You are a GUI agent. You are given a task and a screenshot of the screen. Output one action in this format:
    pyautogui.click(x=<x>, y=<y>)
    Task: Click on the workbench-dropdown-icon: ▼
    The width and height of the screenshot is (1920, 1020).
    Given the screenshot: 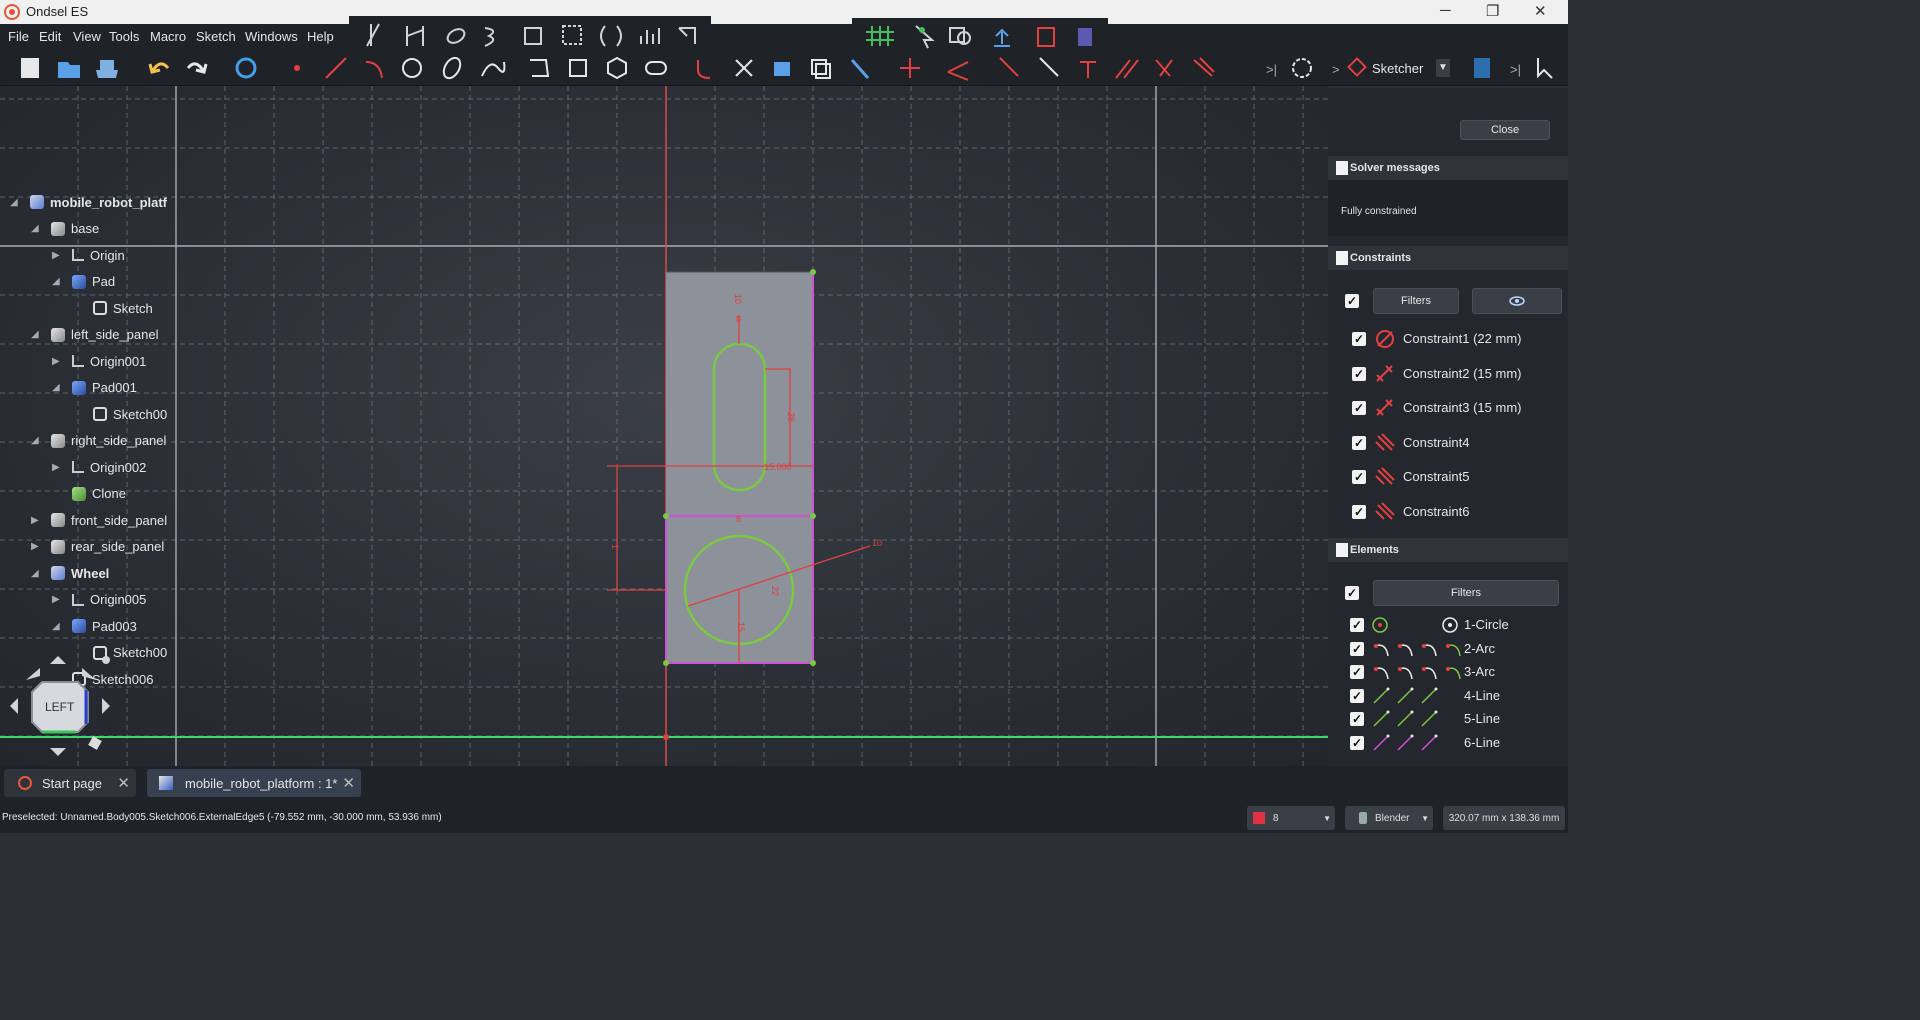 What is the action you would take?
    pyautogui.click(x=1443, y=68)
    